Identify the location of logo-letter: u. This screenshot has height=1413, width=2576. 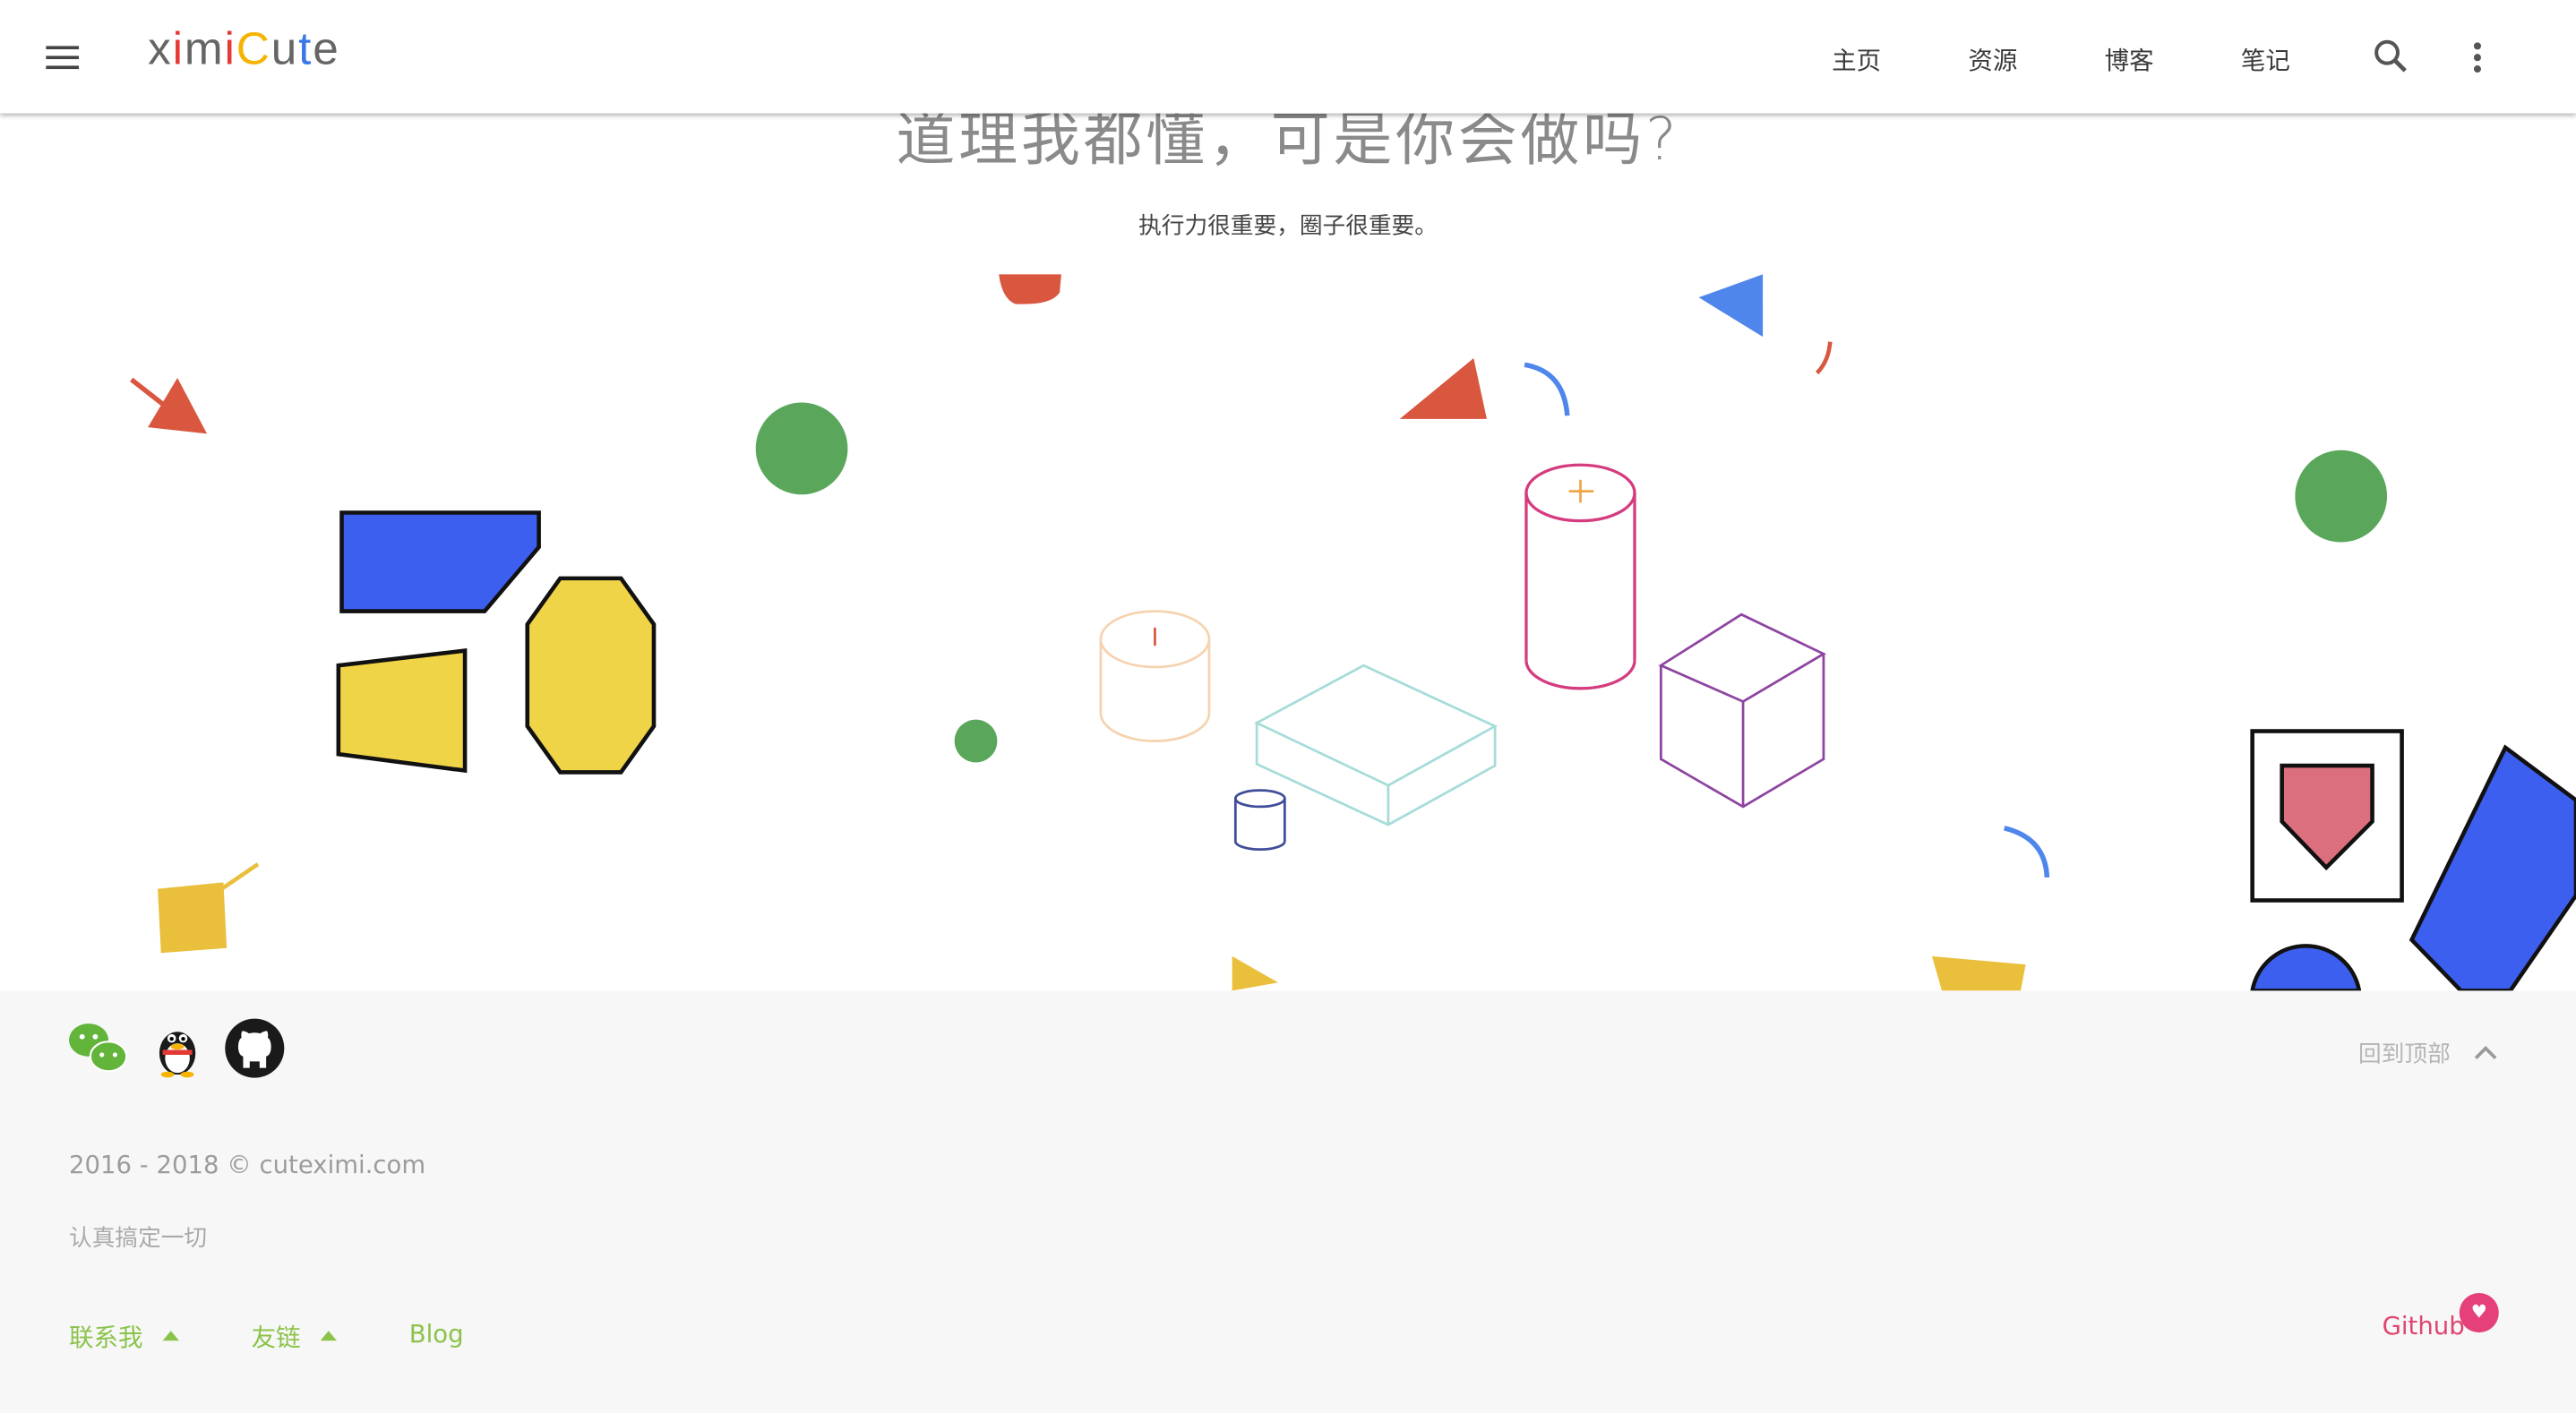
(284, 48).